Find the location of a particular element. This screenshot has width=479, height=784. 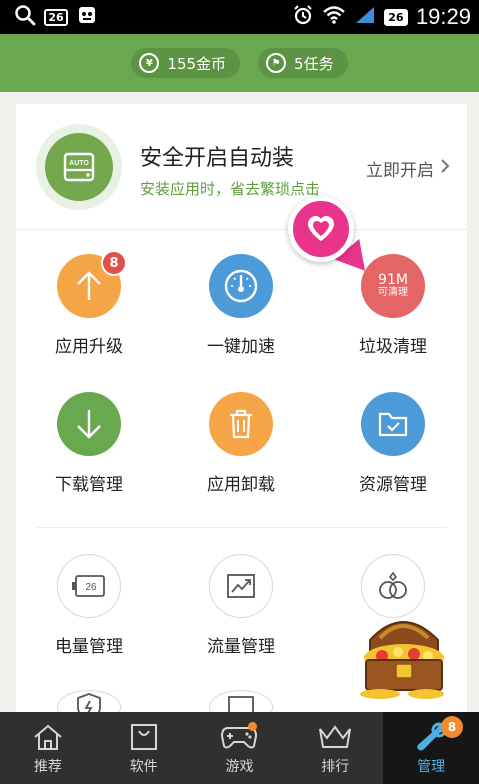

coins-pill: ¥ 155金币 is located at coordinates (186, 63).